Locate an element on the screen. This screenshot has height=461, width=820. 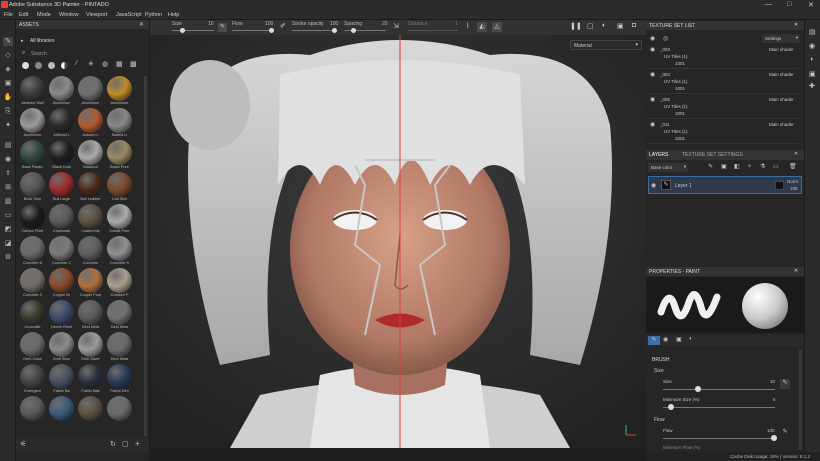
polygon-fill-icon: ▤ is located at coordinates (8, 145).